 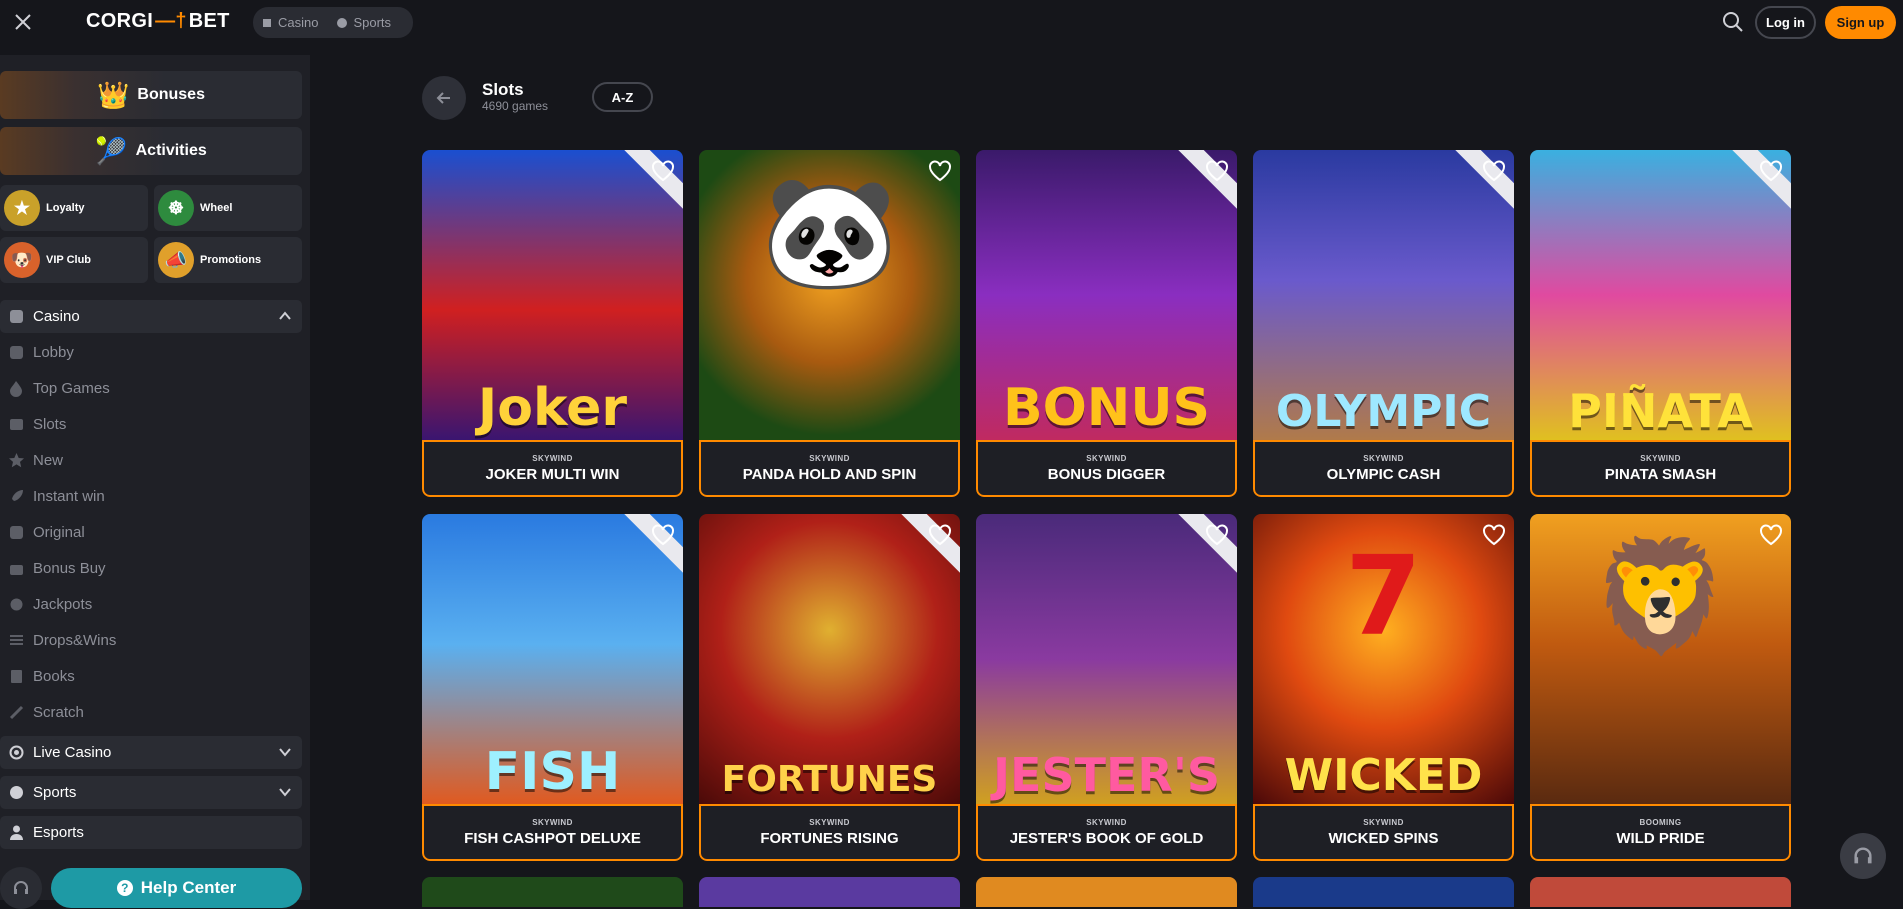 What do you see at coordinates (16, 460) in the screenshot?
I see `star-icon` at bounding box center [16, 460].